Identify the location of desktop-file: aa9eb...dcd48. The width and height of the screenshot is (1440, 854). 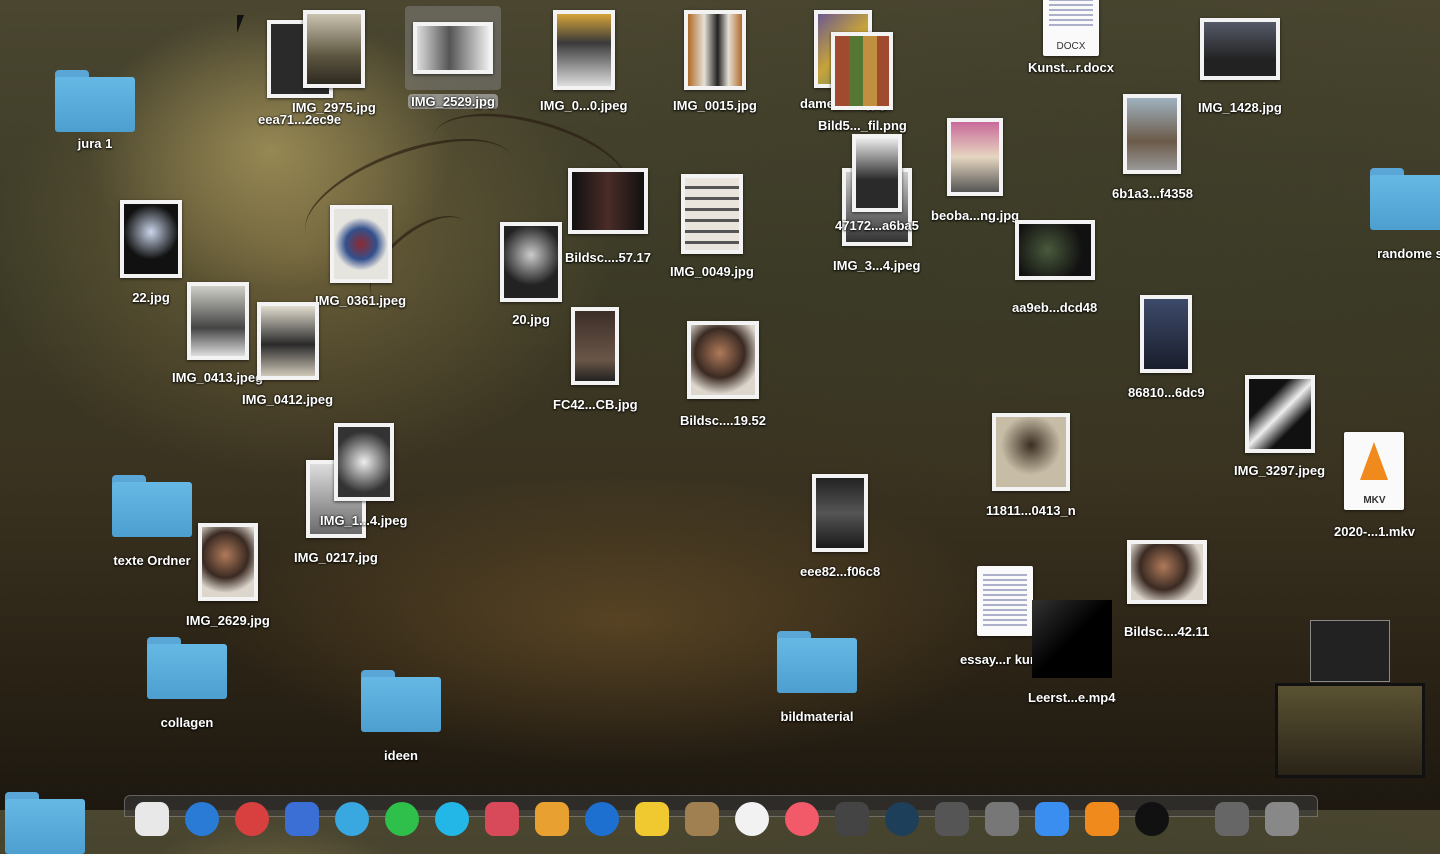
(1054, 267).